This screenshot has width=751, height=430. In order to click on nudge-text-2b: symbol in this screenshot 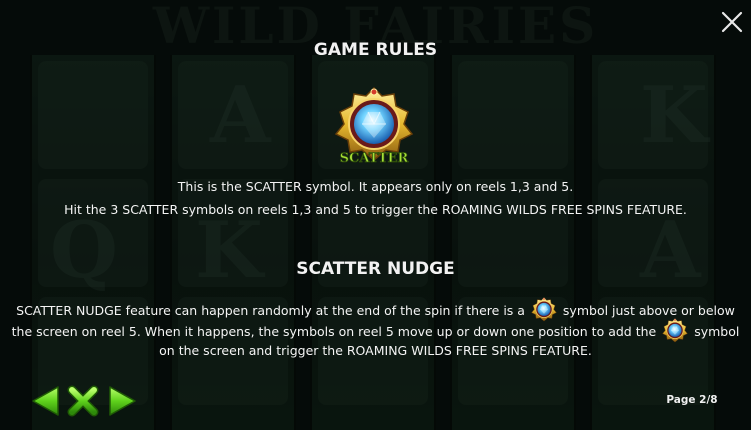, I will do `click(717, 331)`.